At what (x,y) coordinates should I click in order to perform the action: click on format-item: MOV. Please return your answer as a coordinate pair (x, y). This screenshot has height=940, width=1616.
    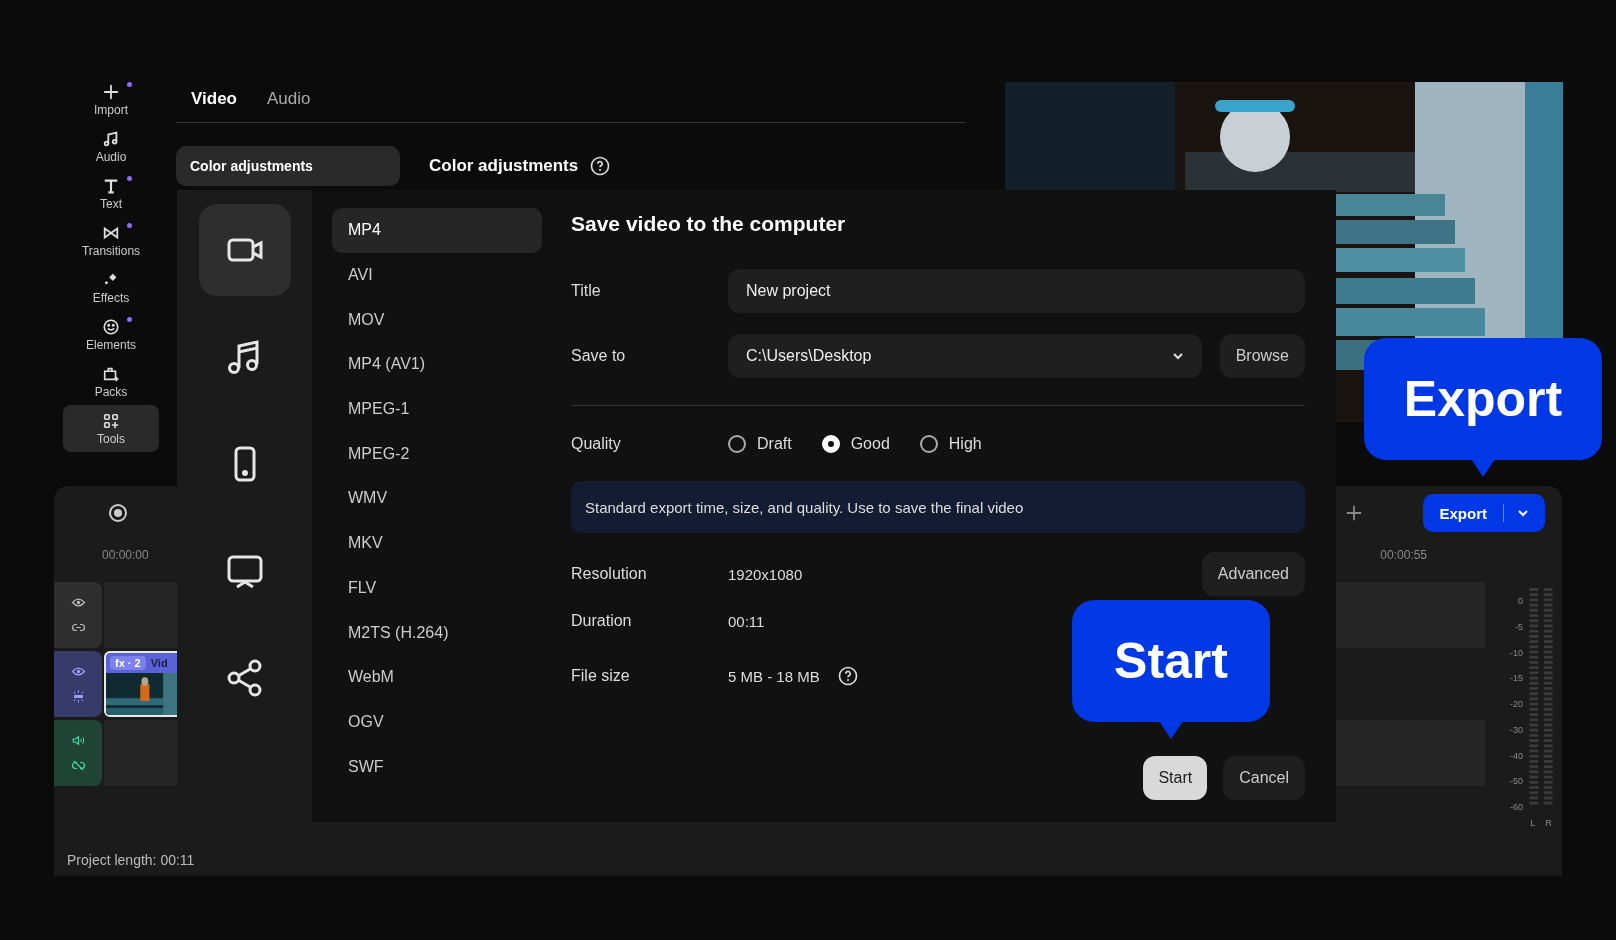
    Looking at the image, I should click on (437, 320).